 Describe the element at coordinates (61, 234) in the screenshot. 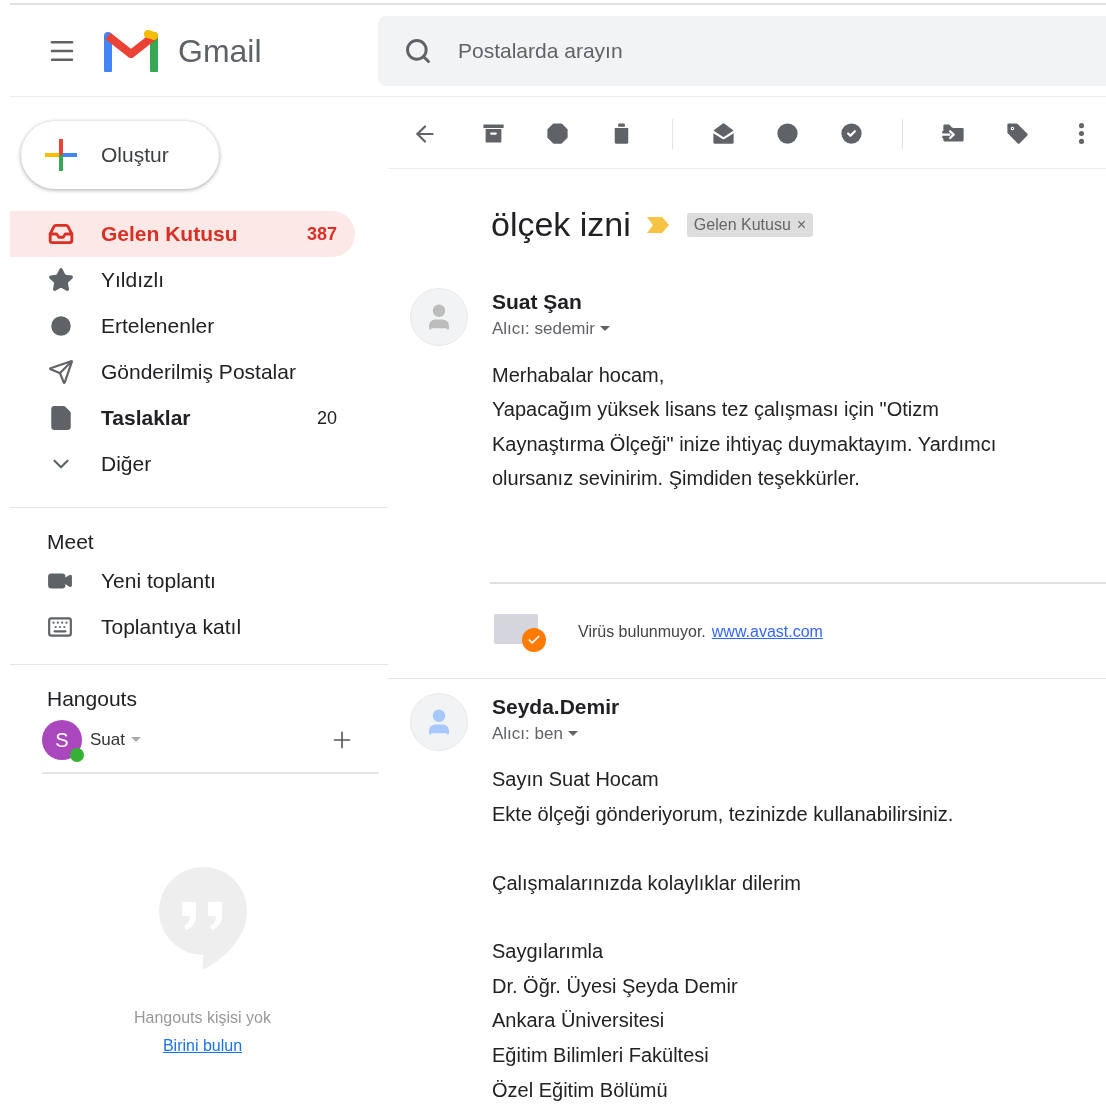

I see `inbox-icon` at that location.